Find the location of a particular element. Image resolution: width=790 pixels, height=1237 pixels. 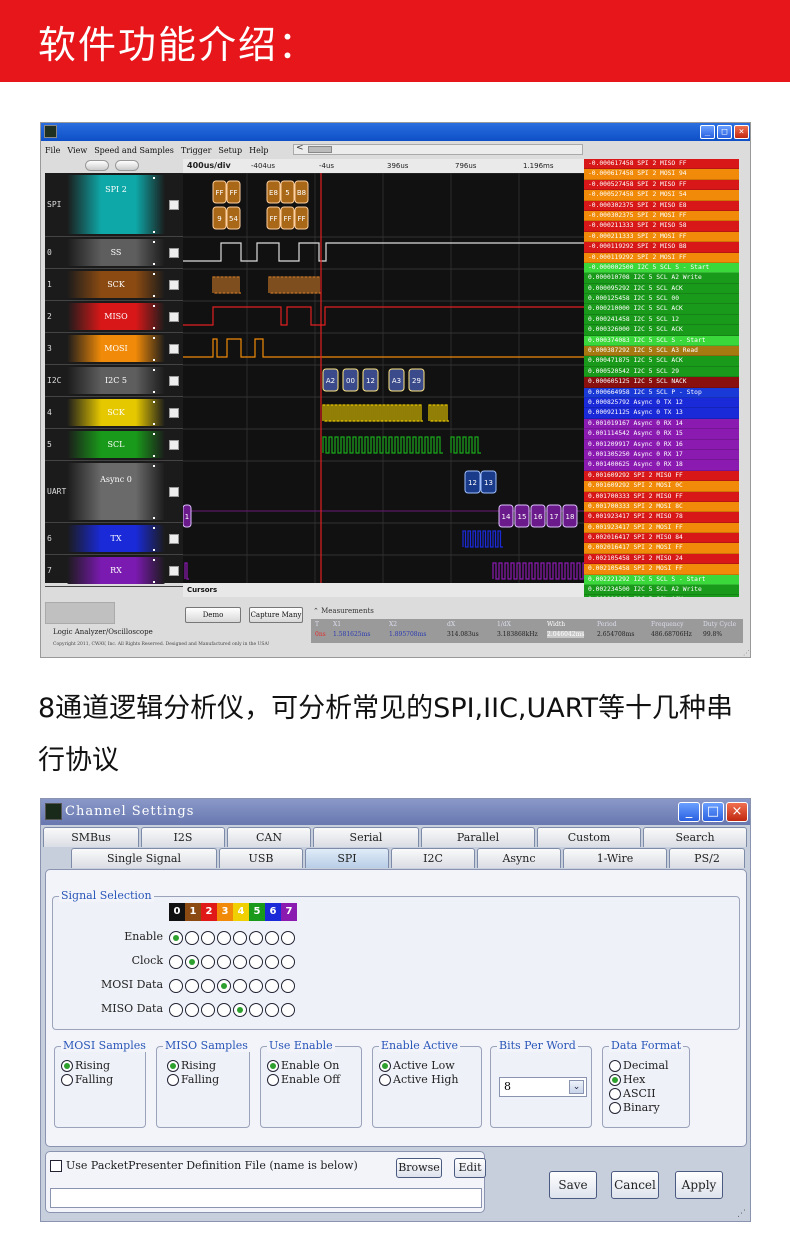

option-ascii: ASCII is located at coordinates (632, 1093).